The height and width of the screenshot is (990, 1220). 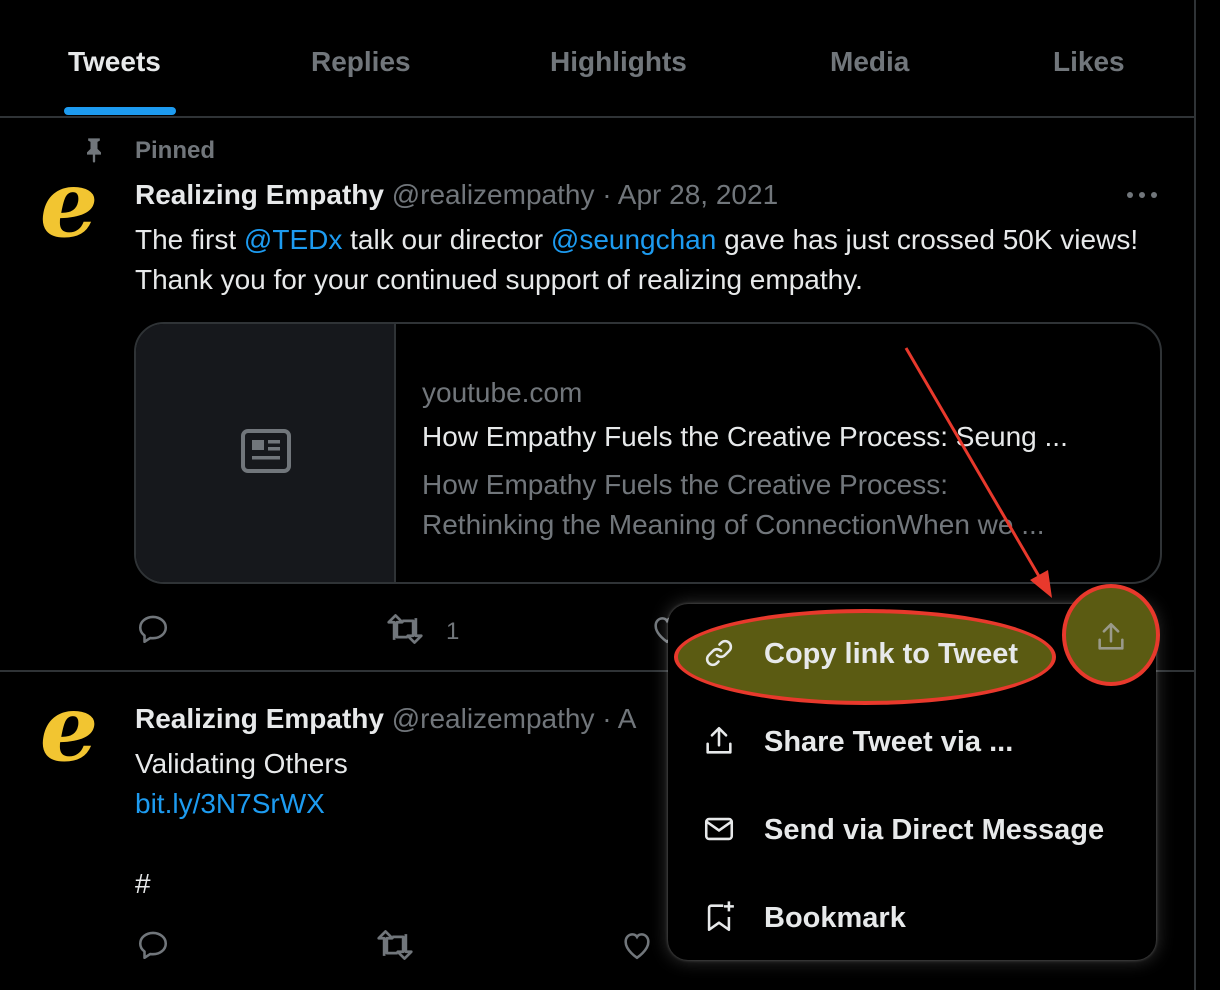 What do you see at coordinates (891, 654) in the screenshot?
I see `menu-item-label: Copy link to Tweet` at bounding box center [891, 654].